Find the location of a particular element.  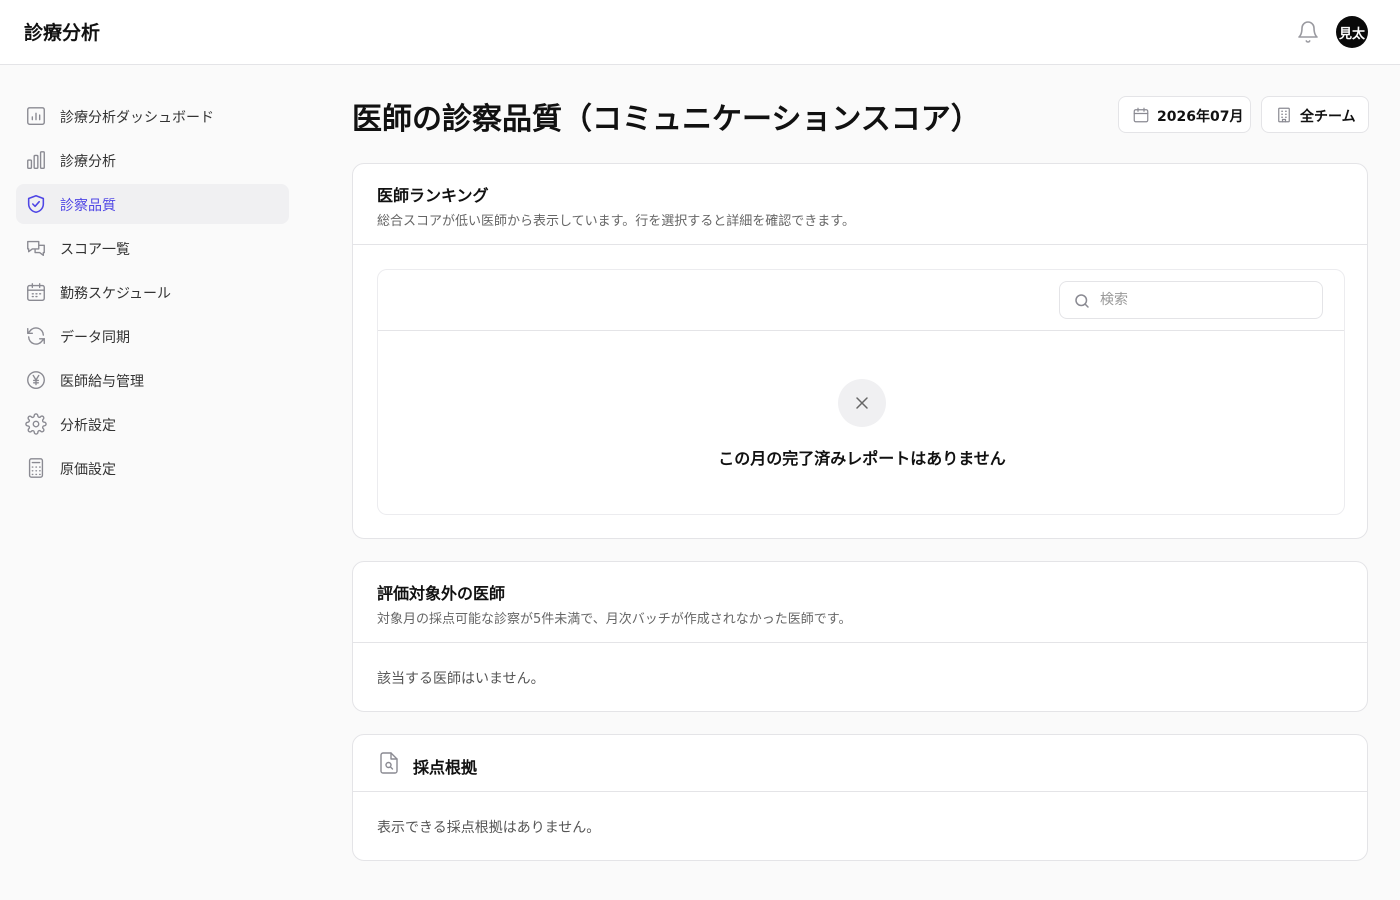

rationale-card: 採点根拠 表示できる採点根拠はありません。 is located at coordinates (860, 797).